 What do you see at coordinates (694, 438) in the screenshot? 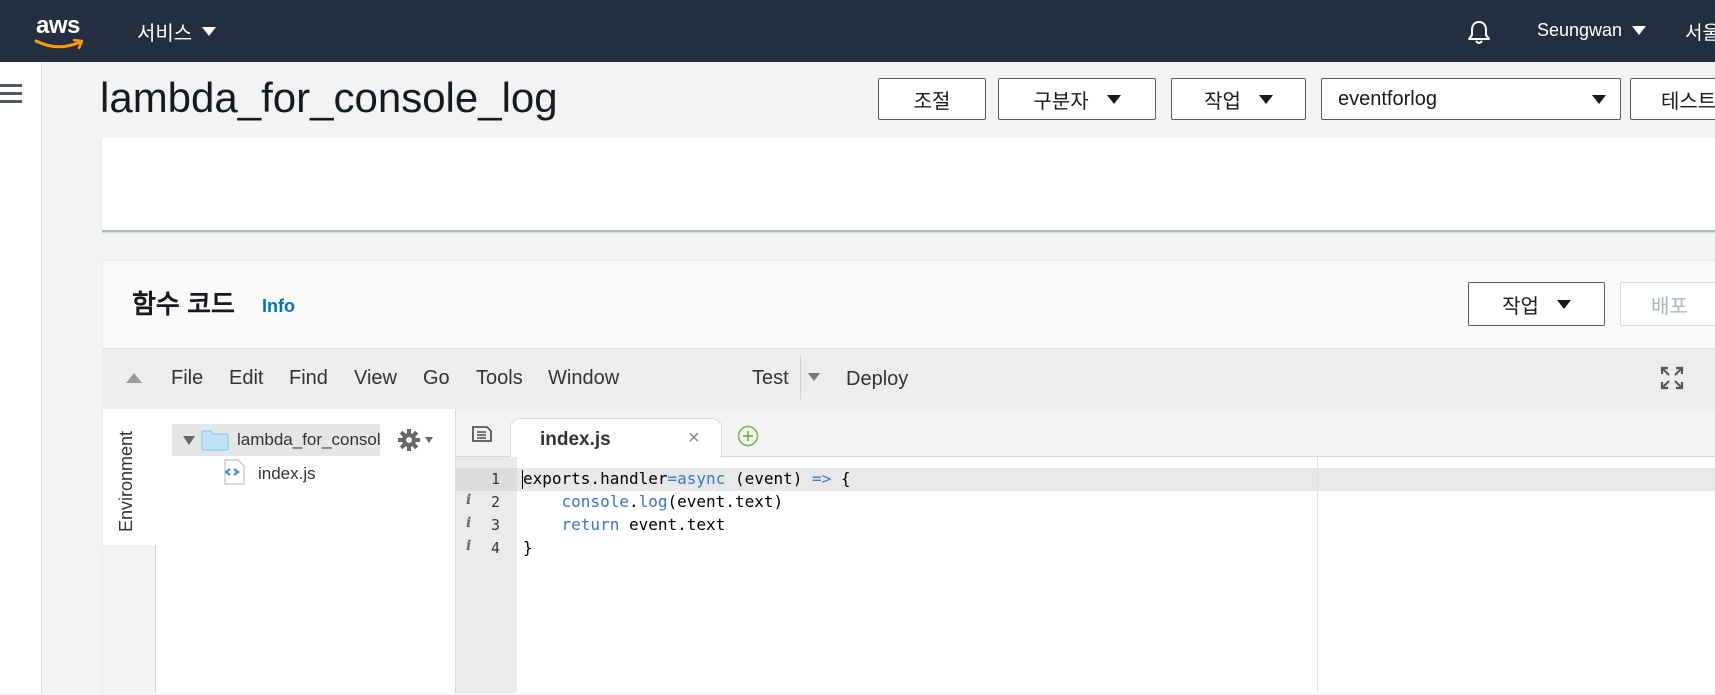
I see `close-icon: ×` at bounding box center [694, 438].